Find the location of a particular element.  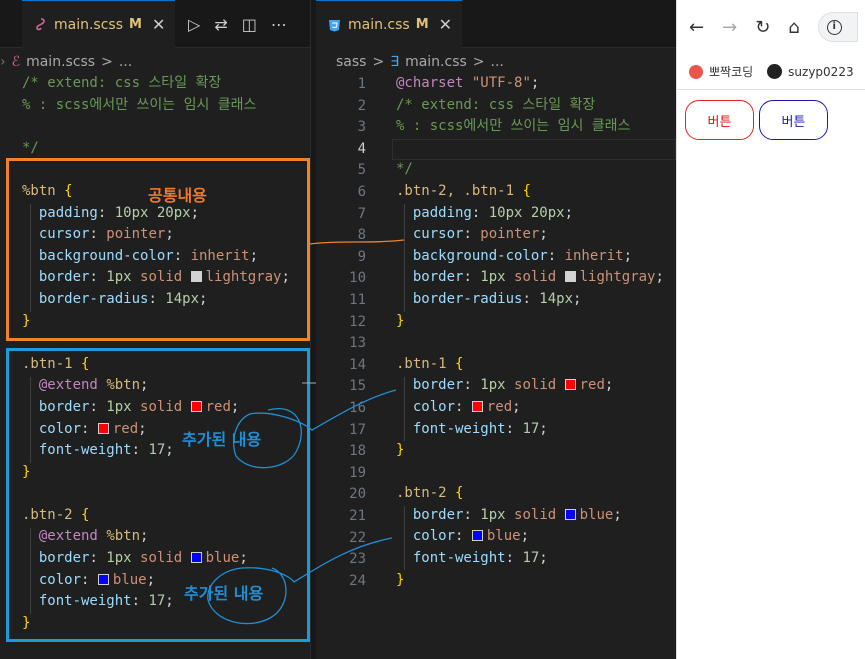

btn-2: 버튼 is located at coordinates (793, 120).